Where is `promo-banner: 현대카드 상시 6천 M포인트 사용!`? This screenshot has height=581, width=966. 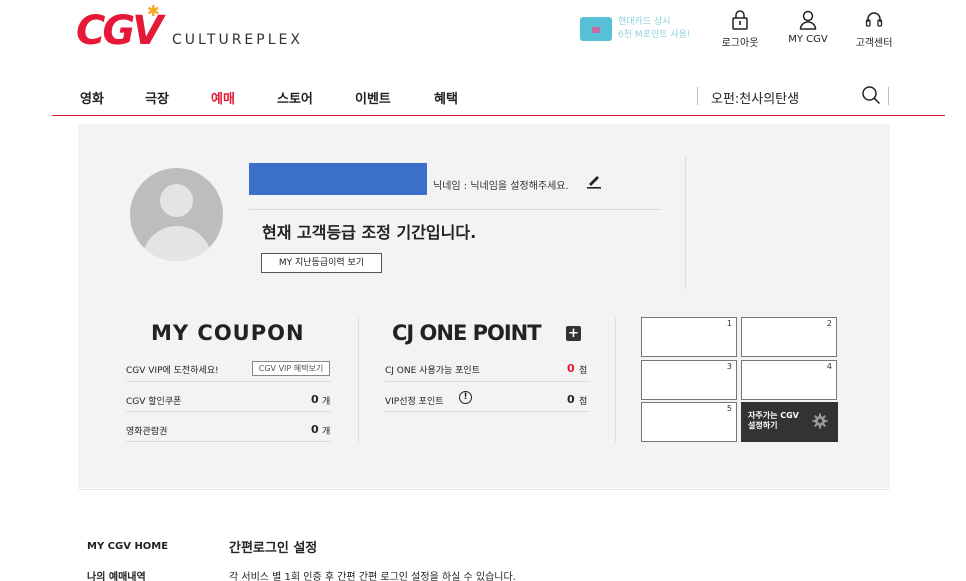
promo-banner: 현대카드 상시 6천 M포인트 사용! is located at coordinates (635, 30).